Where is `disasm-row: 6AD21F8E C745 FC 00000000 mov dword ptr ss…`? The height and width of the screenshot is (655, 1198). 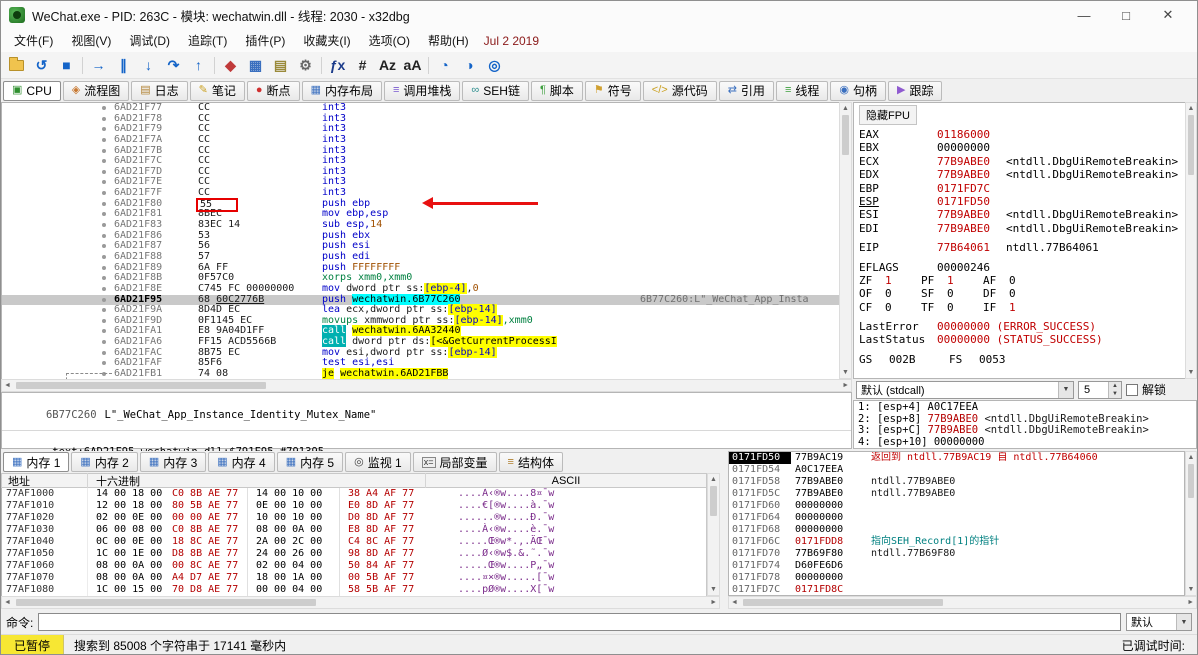
disasm-row: 6AD21F8E C745 FC 00000000 mov dword ptr ss… is located at coordinates (420, 288).